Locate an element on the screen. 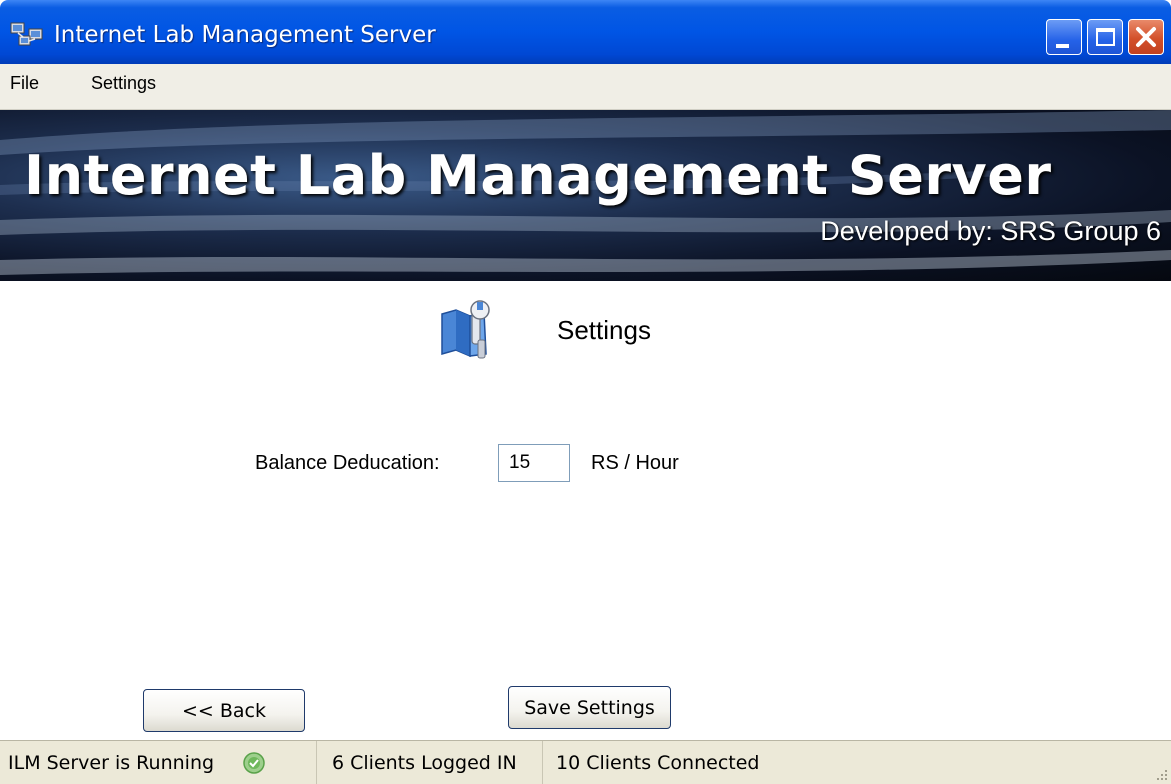 Image resolution: width=1171 pixels, height=784 pixels. menu-file: File is located at coordinates (24, 83).